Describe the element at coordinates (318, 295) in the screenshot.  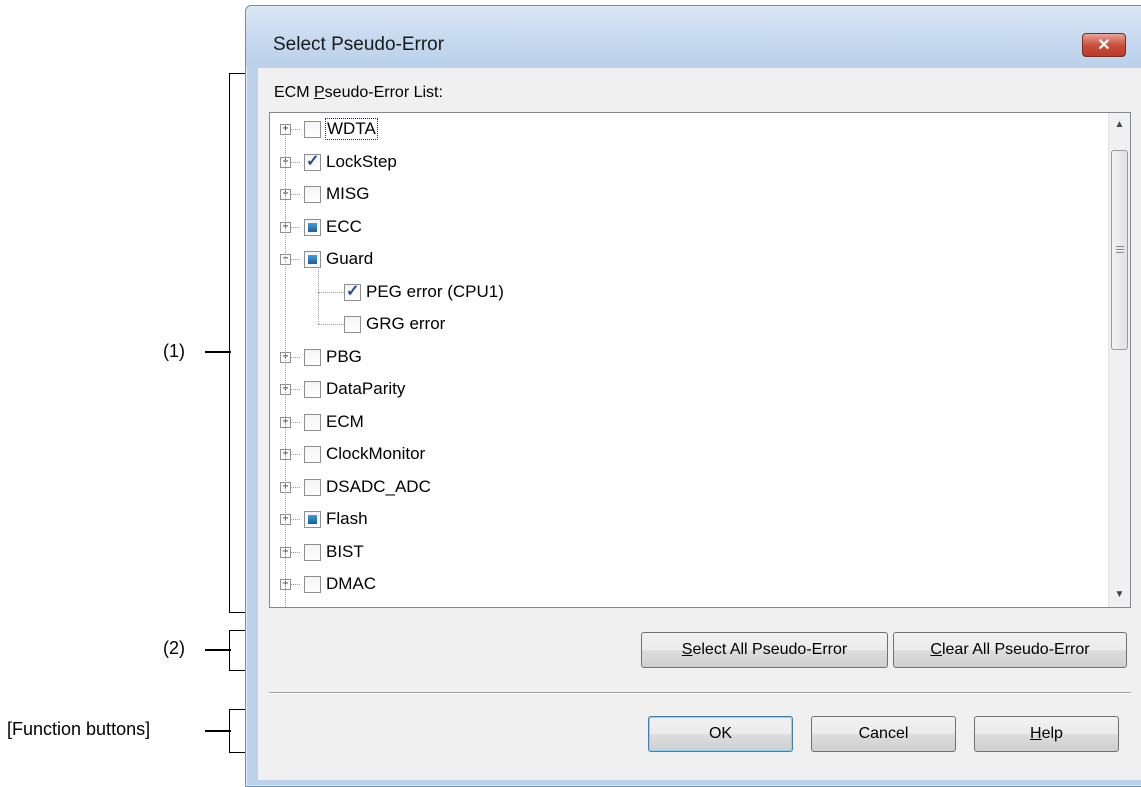
I see `tree-child-guide` at that location.